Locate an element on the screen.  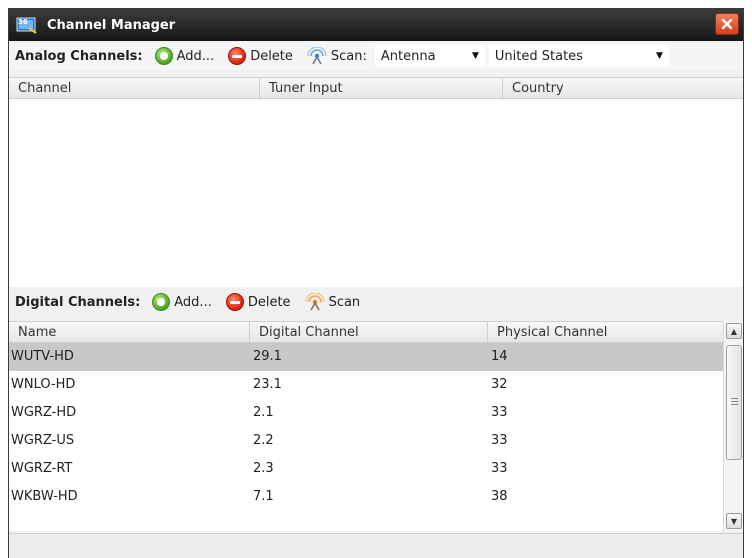
table-row: WGRZ-HD 2.1 33 is located at coordinates (366, 413).